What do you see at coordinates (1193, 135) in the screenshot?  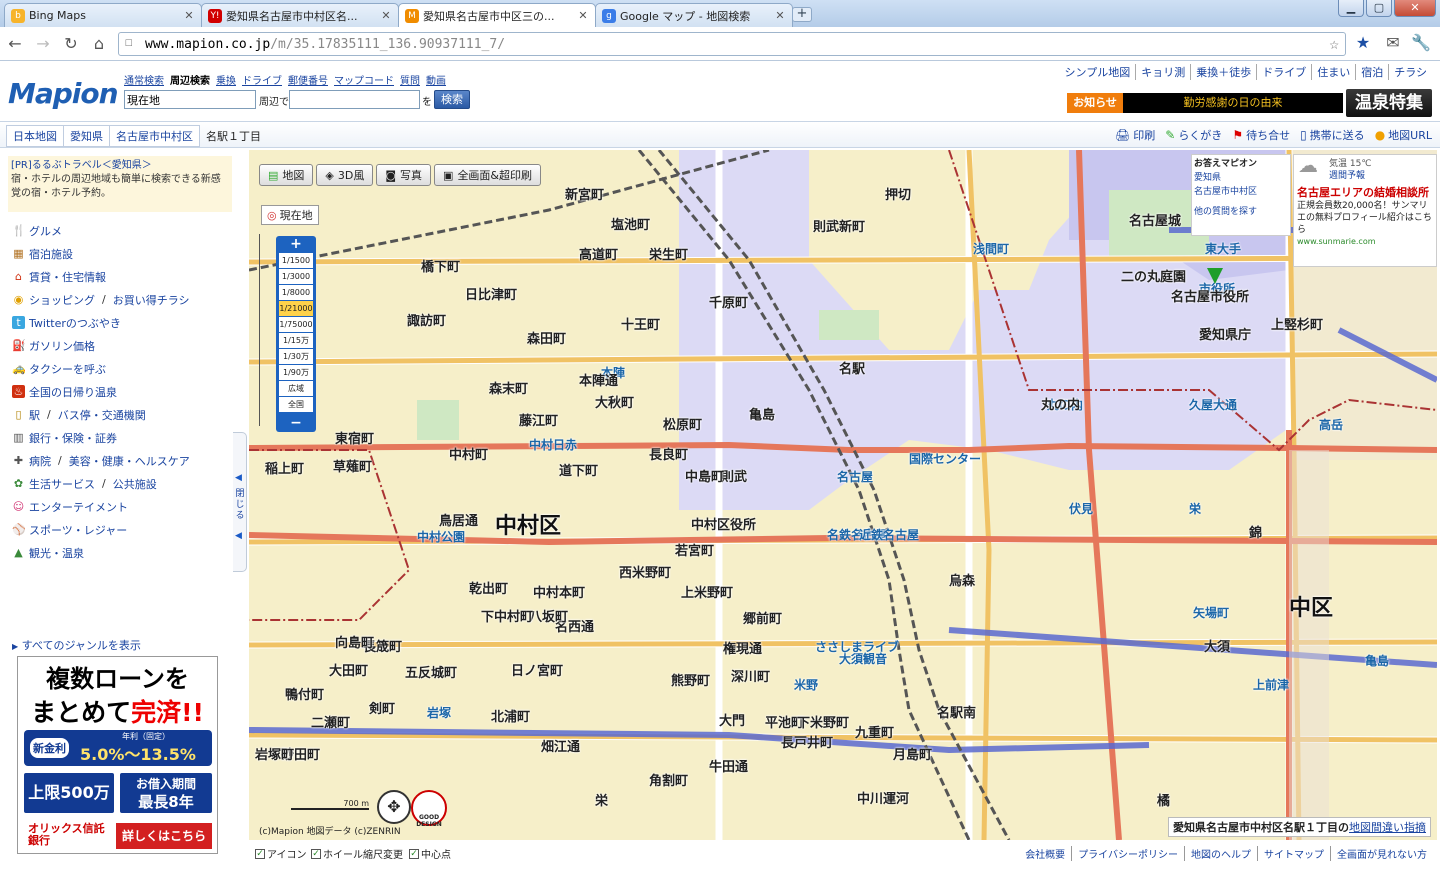 I see `doodle-button: ✎ らくがき` at bounding box center [1193, 135].